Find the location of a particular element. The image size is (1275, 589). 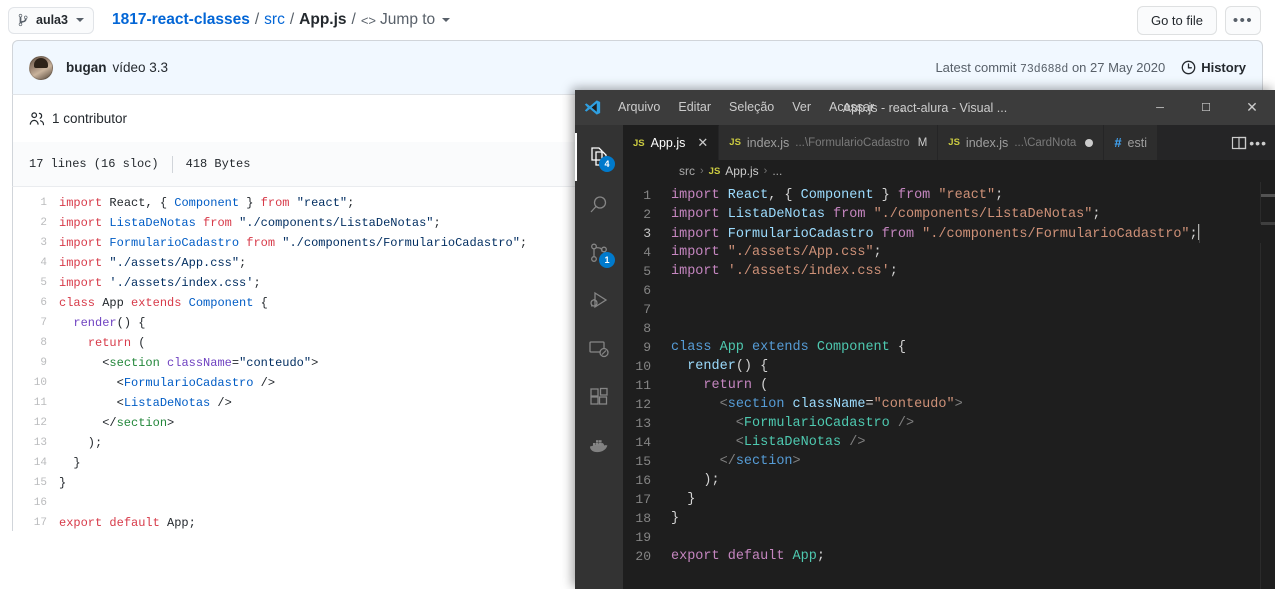

line-number: 12 is located at coordinates (643, 404).